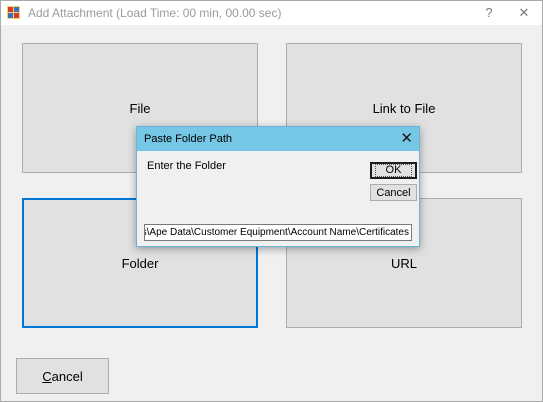 The height and width of the screenshot is (402, 543). What do you see at coordinates (140, 263) in the screenshot?
I see `folder-tile-label: Folder` at bounding box center [140, 263].